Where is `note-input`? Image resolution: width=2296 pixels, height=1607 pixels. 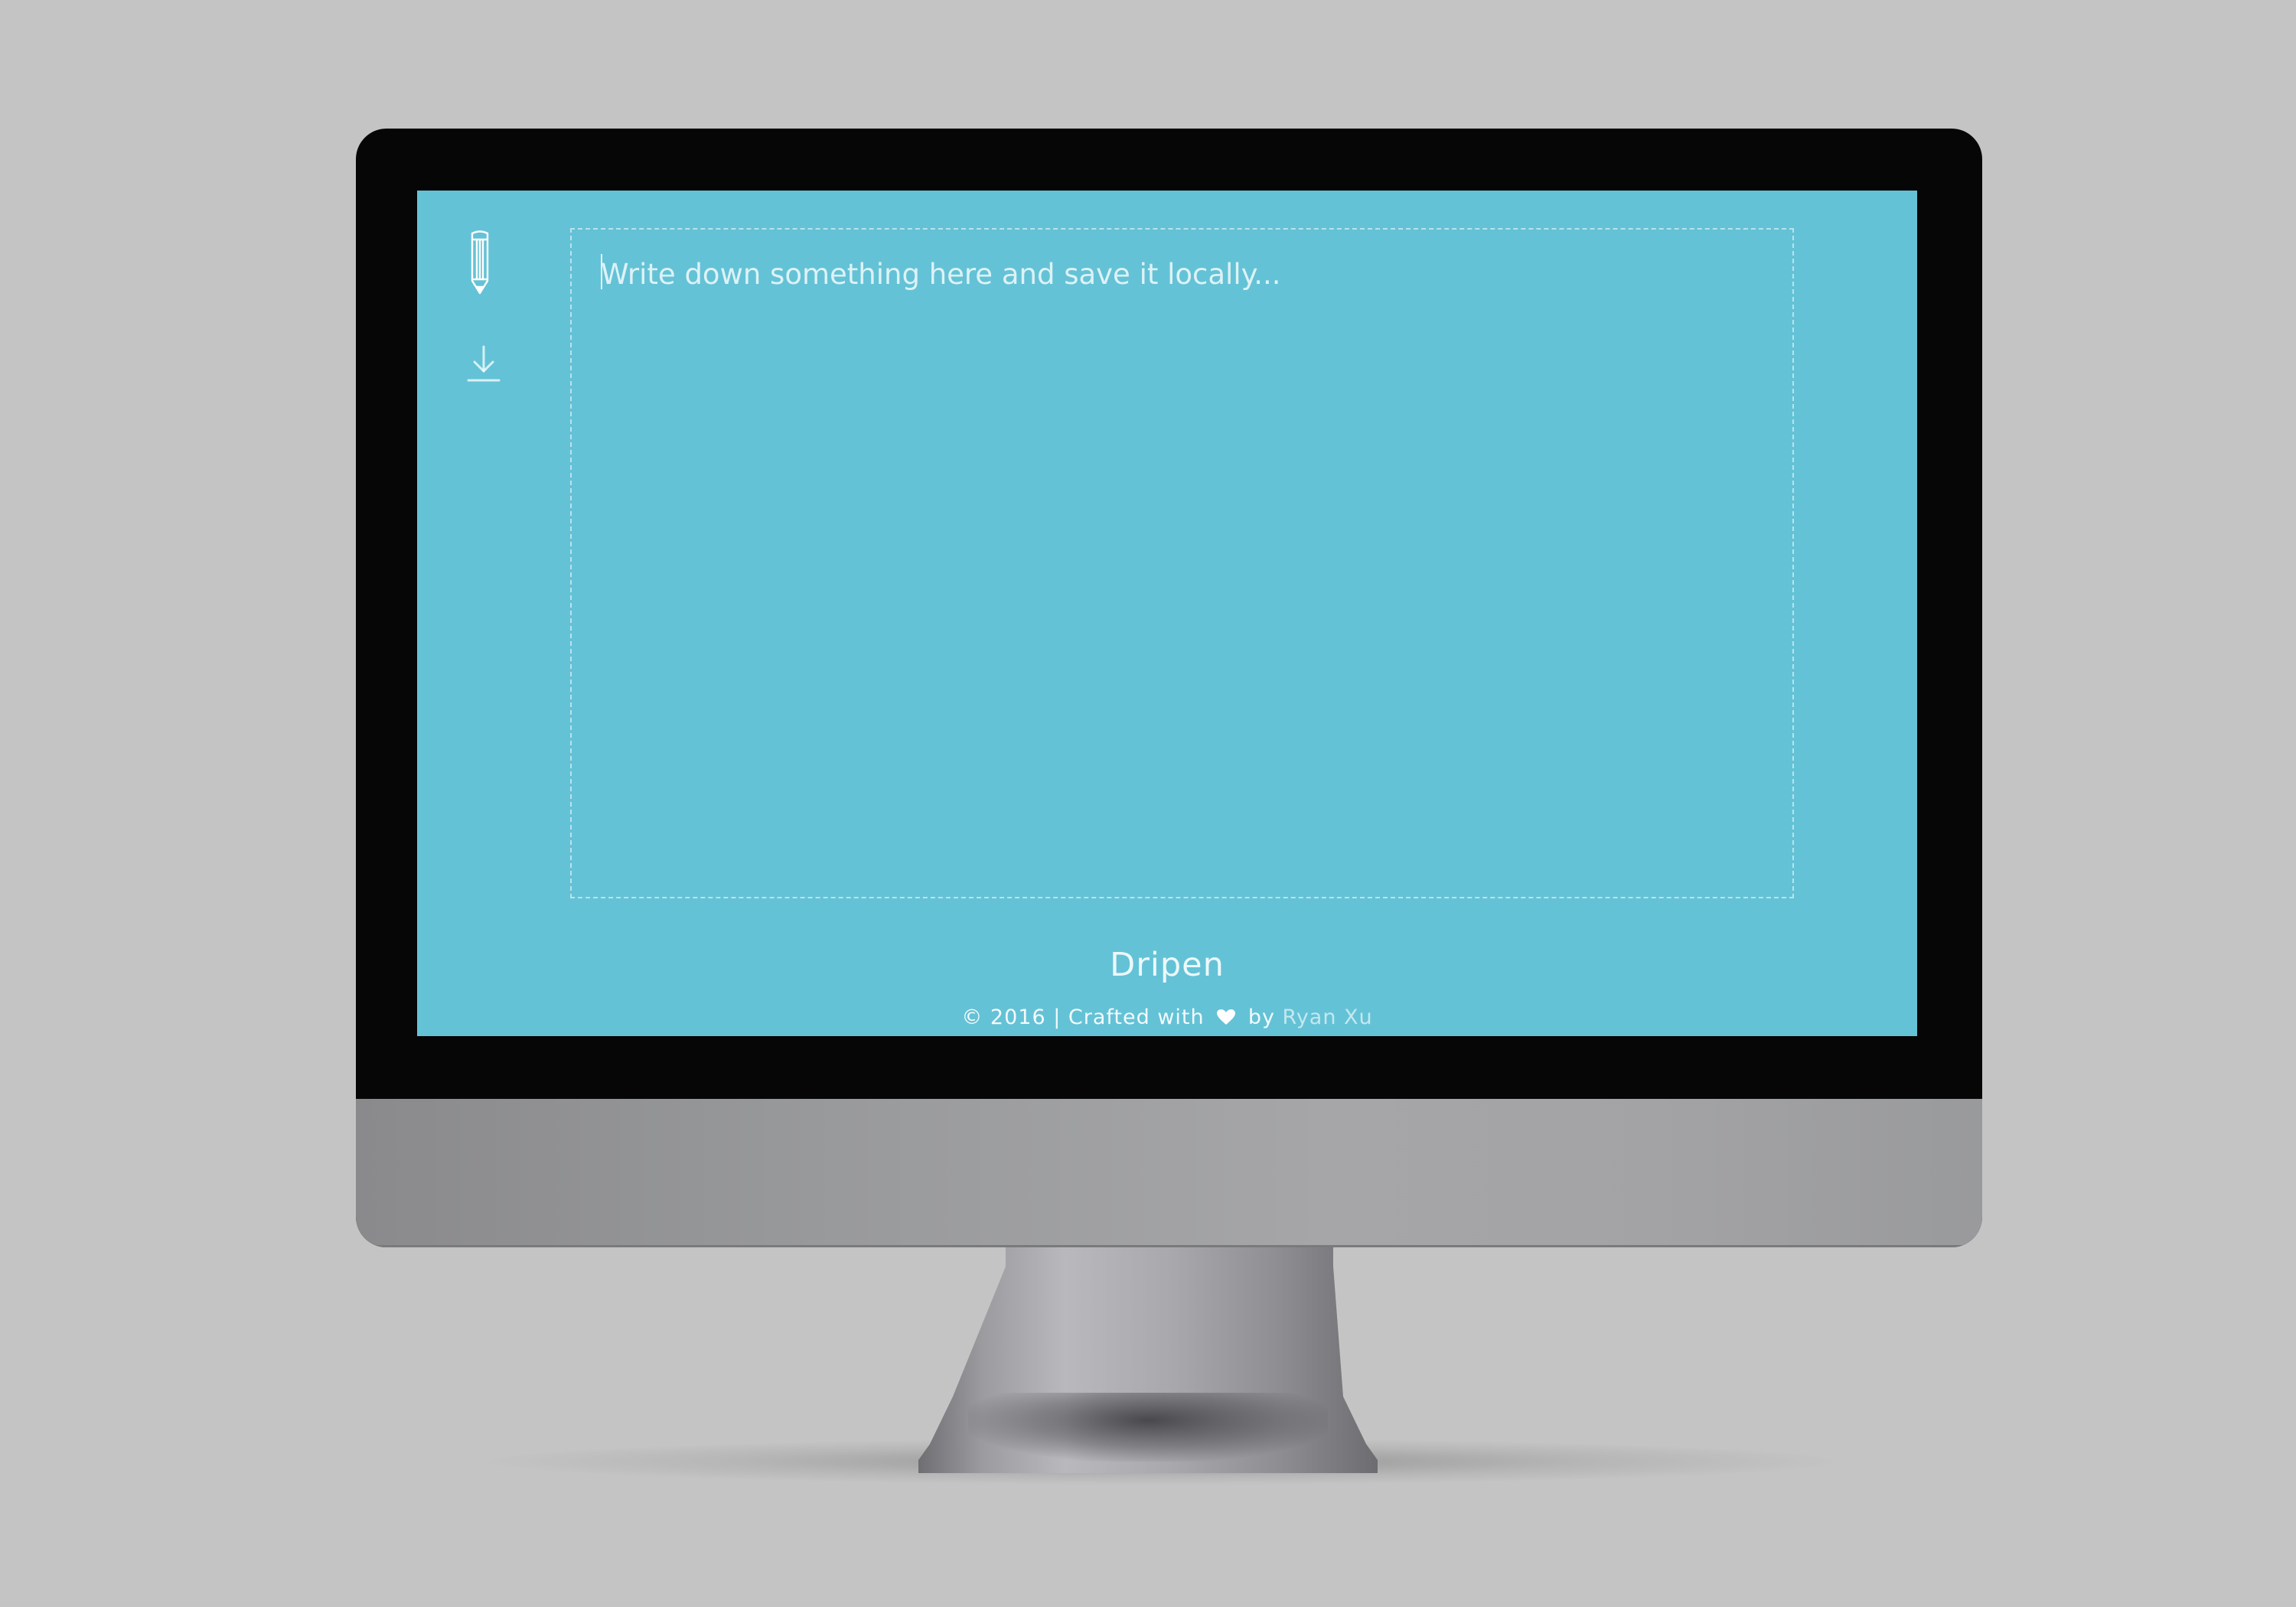 note-input is located at coordinates (1175, 274).